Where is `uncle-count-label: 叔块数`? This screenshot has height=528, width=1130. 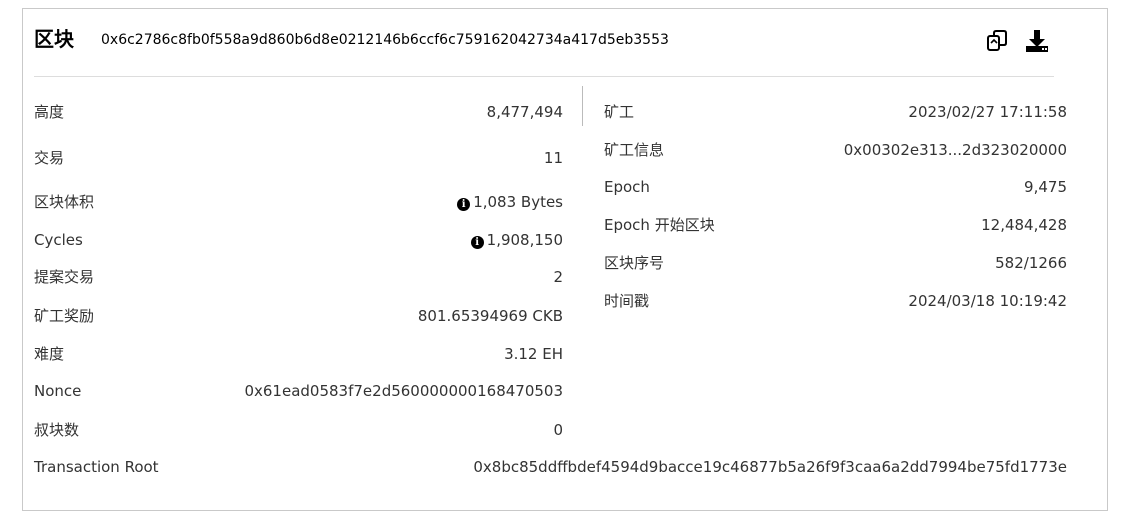
uncle-count-label: 叔块数 is located at coordinates (57, 430).